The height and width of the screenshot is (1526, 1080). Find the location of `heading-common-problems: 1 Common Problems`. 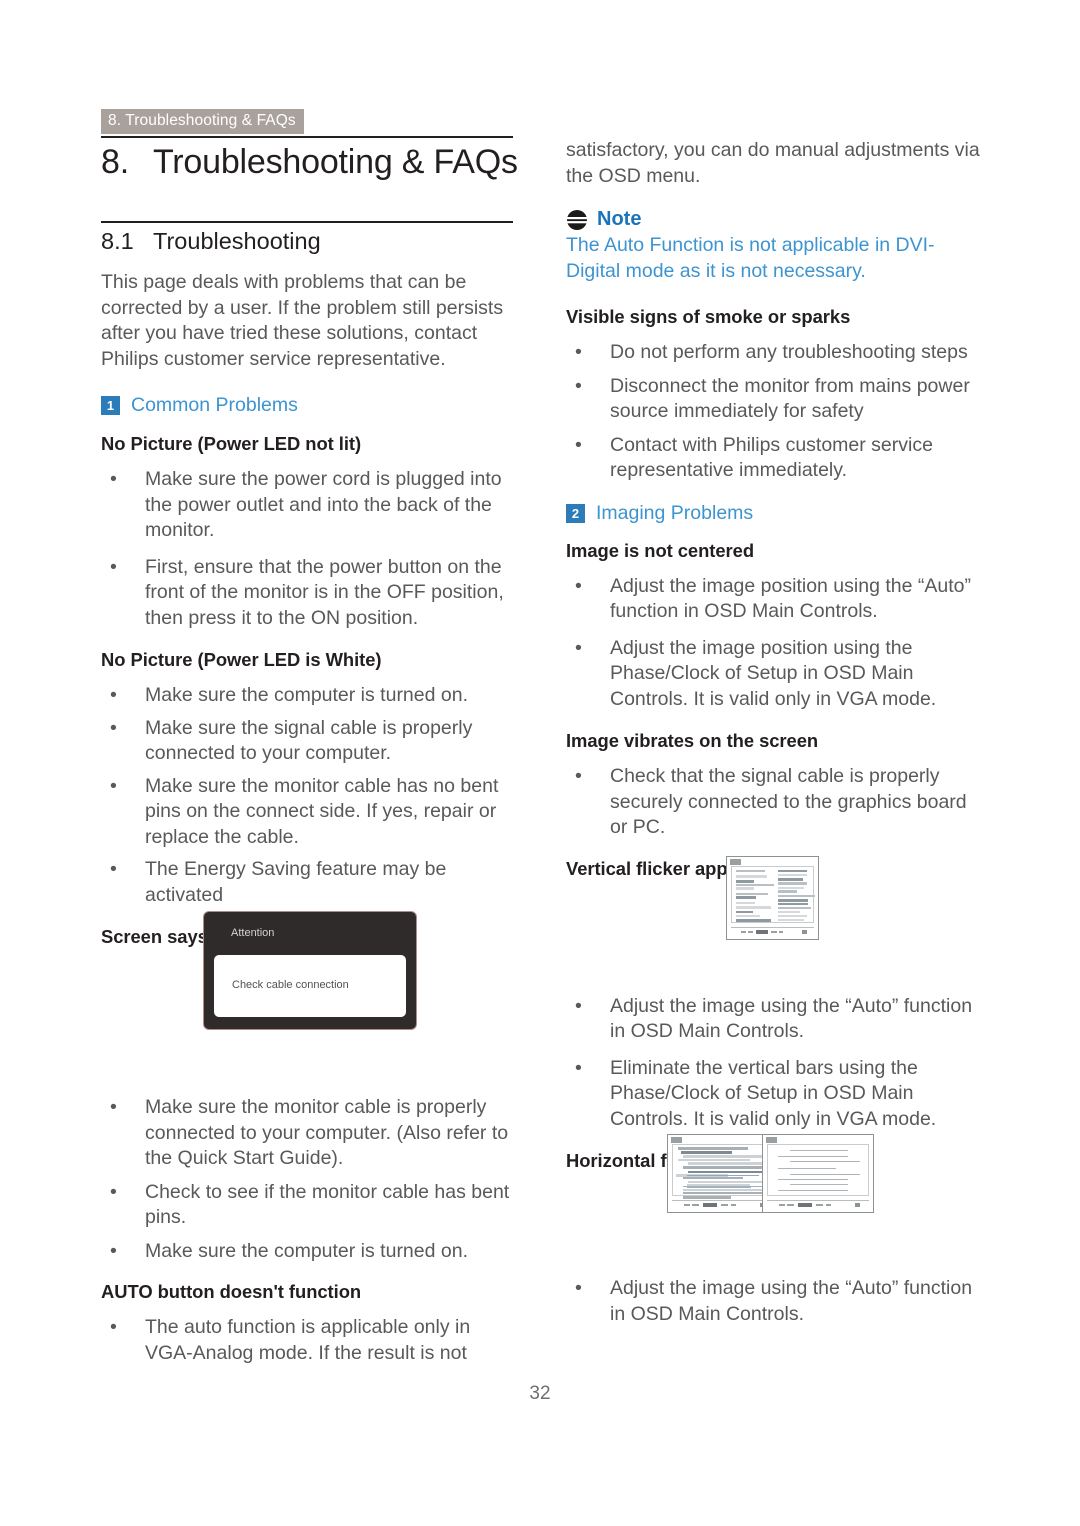

heading-common-problems: 1 Common Problems is located at coordinates (310, 405).